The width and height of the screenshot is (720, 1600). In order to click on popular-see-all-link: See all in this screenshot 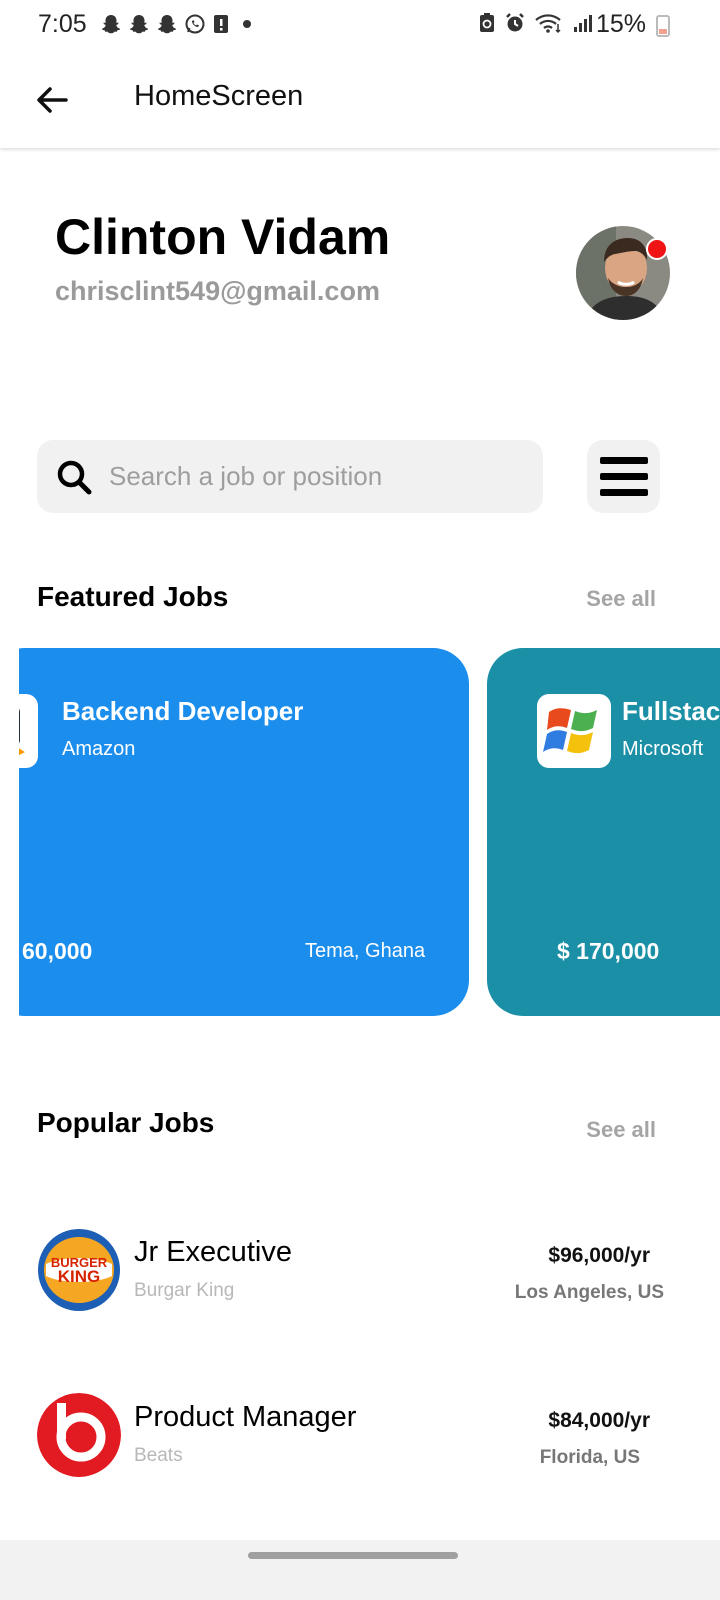, I will do `click(621, 1130)`.